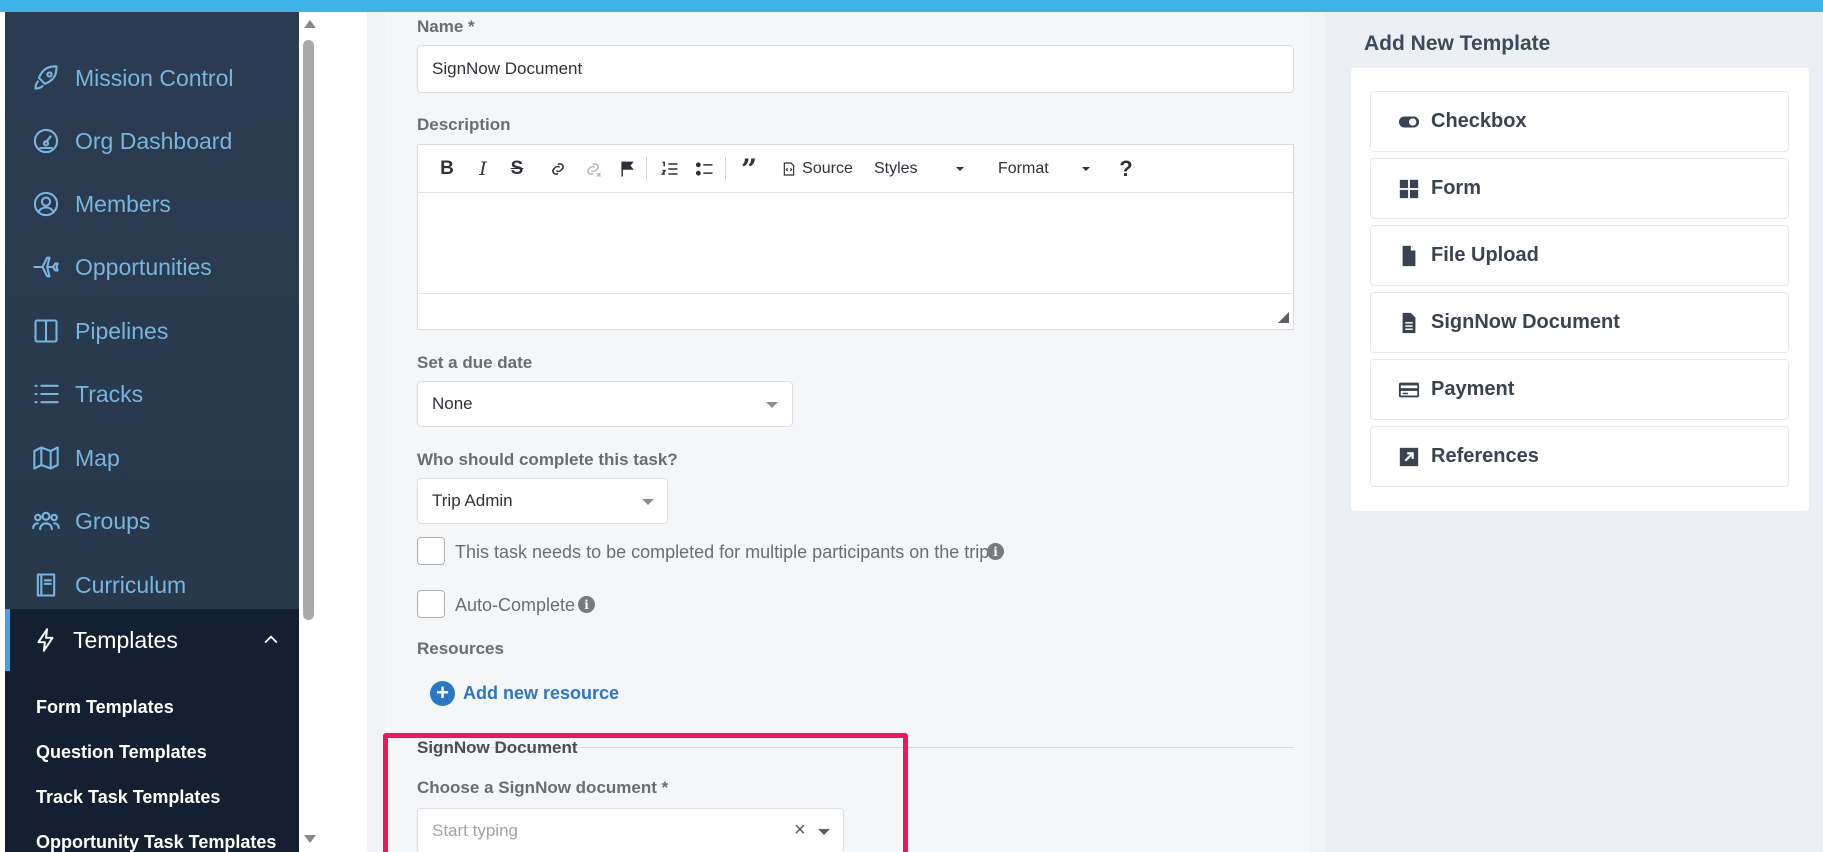  What do you see at coordinates (1409, 189) in the screenshot?
I see `grid-icon` at bounding box center [1409, 189].